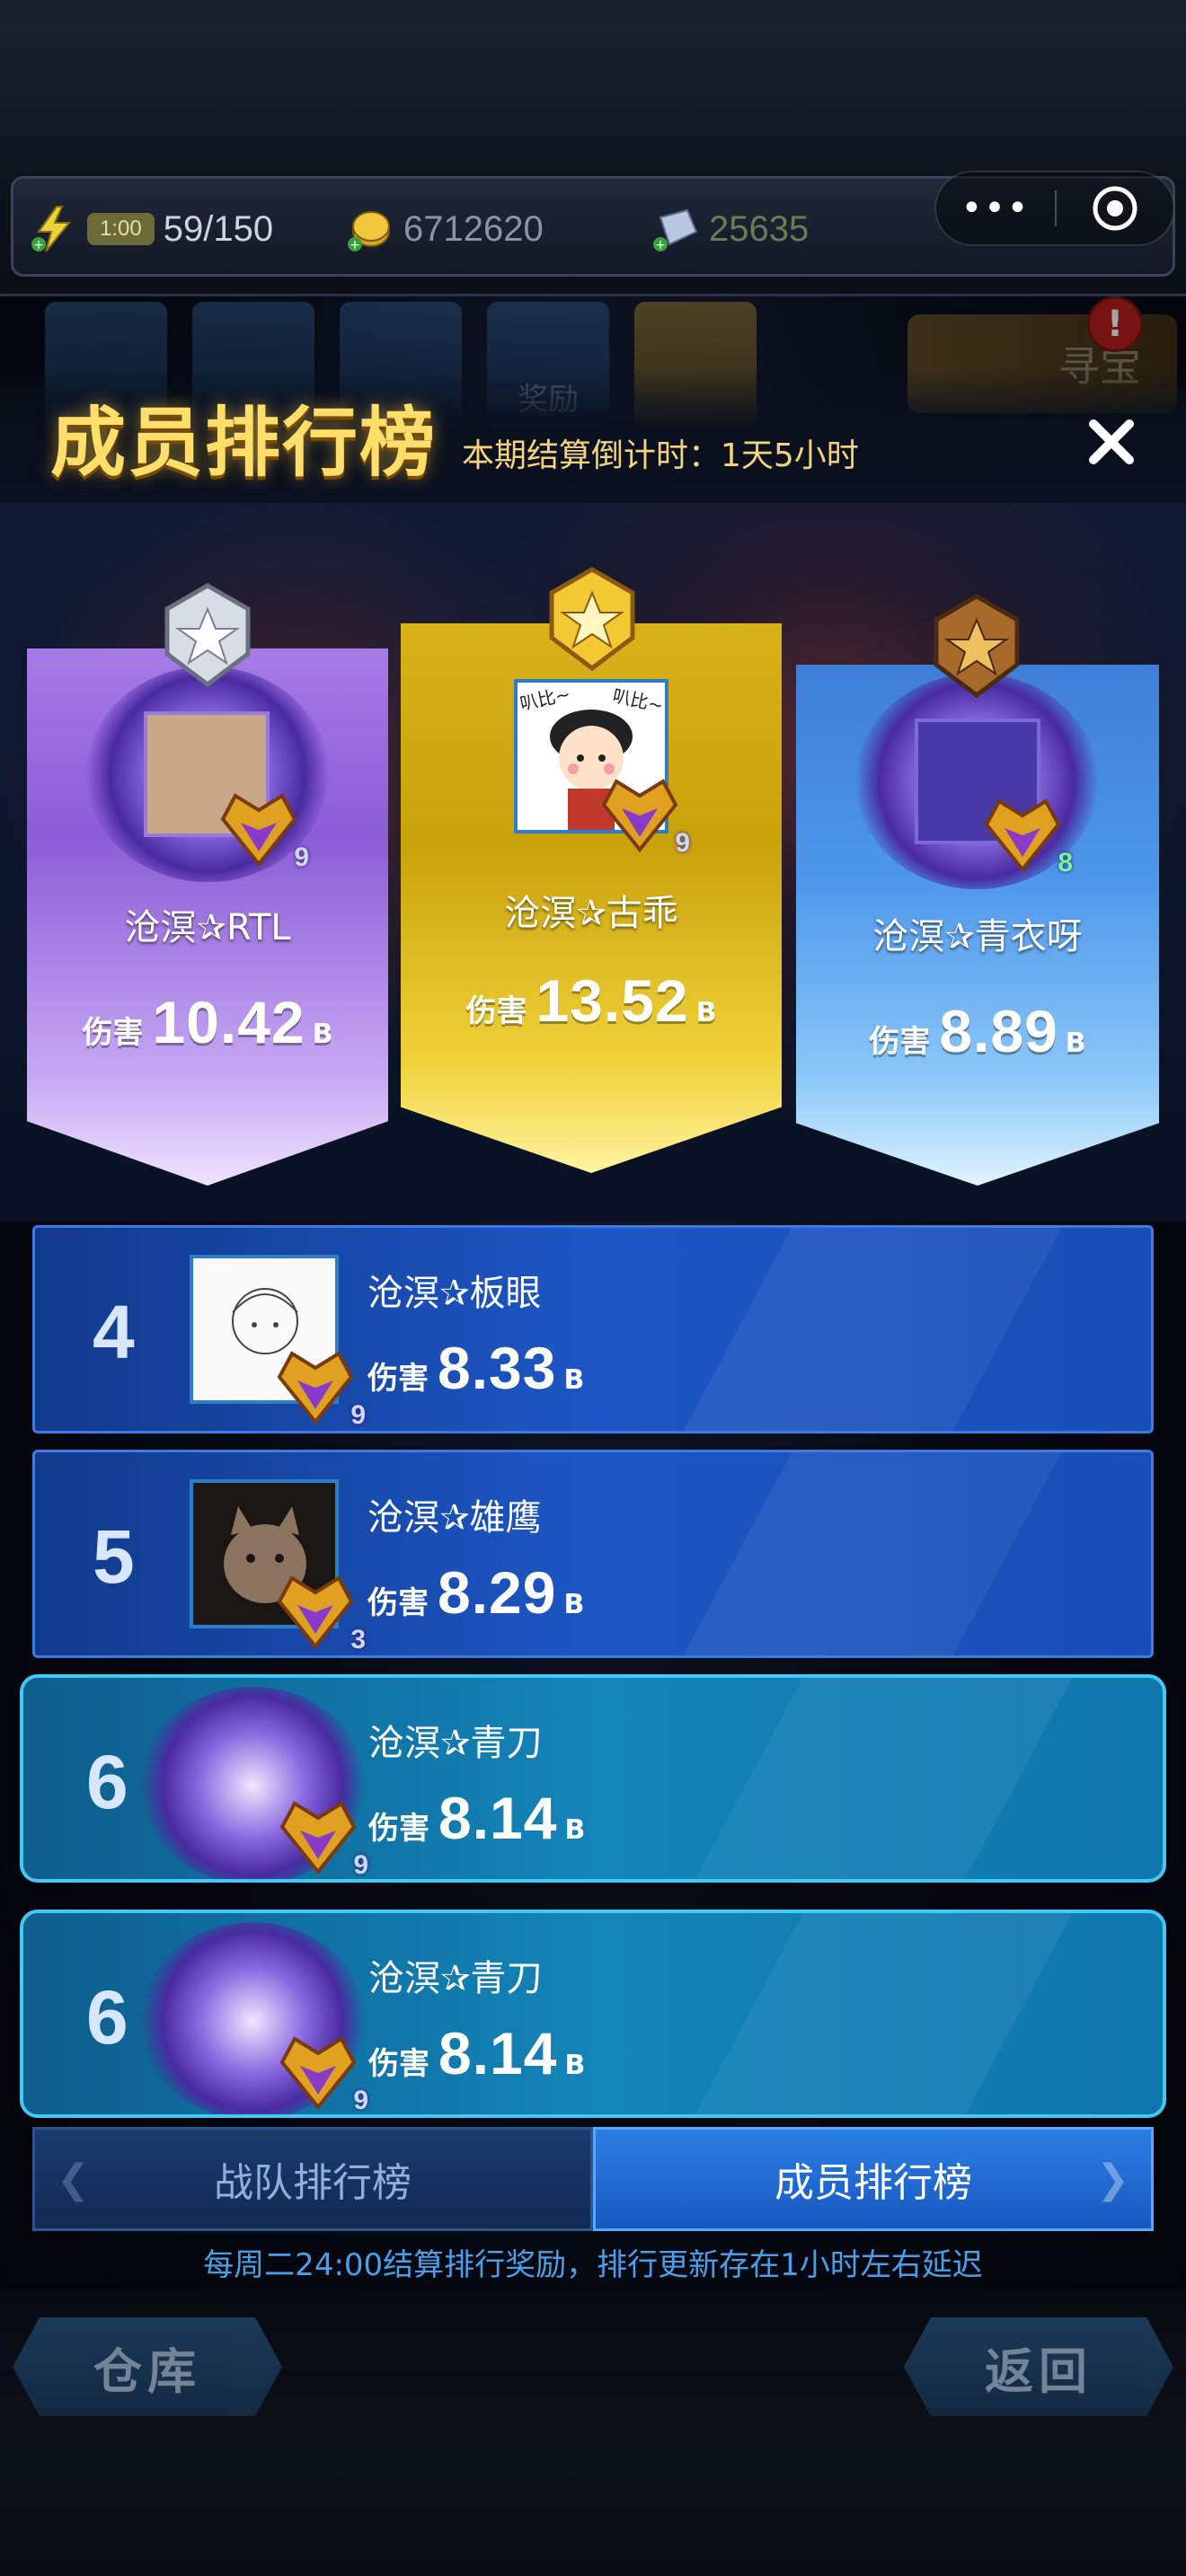 This screenshot has width=1186, height=2576. What do you see at coordinates (114, 1556) in the screenshot?
I see `rank-number: 5` at bounding box center [114, 1556].